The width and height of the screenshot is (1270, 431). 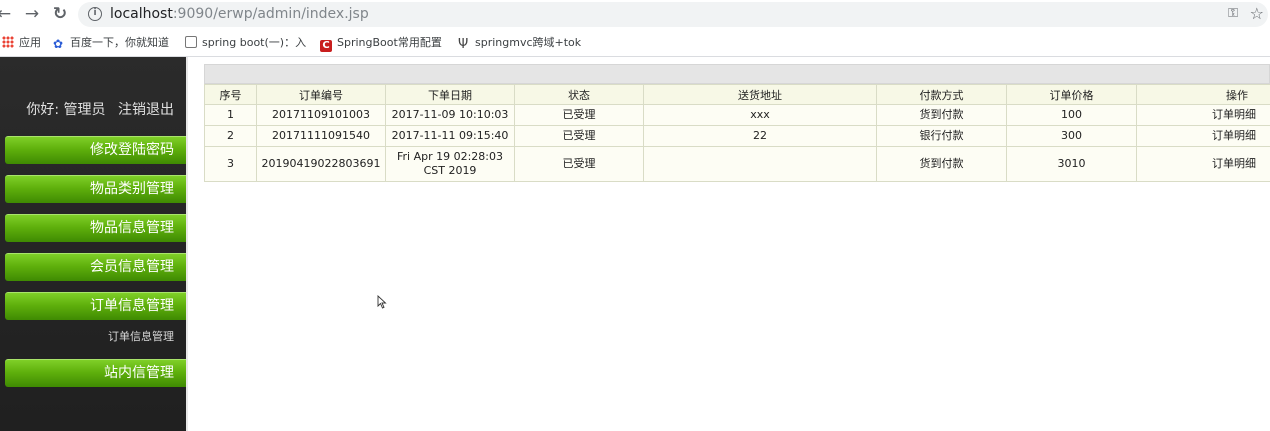 I want to click on cell-date: Fri Apr 19 02:28:03 CST 2019, so click(x=450, y=164).